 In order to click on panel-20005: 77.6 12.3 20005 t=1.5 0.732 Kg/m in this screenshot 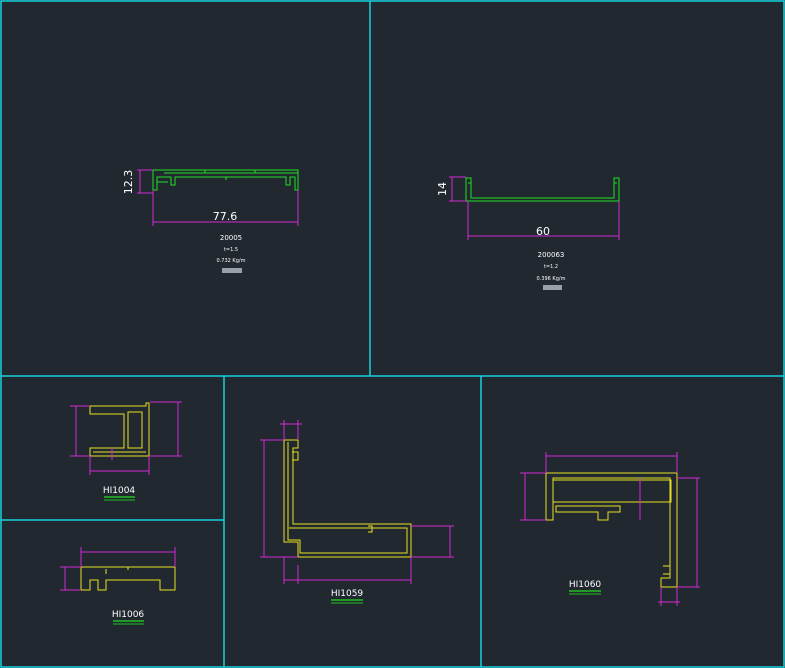, I will do `click(210, 221)`.